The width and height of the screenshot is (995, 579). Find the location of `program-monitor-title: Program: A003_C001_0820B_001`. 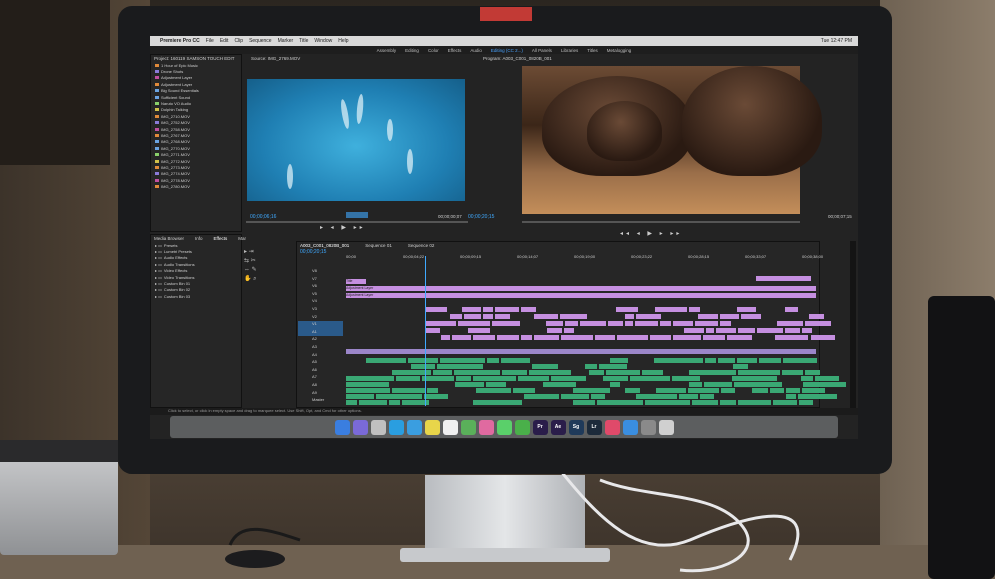

program-monitor-title: Program: A003_C001_0820B_001 is located at coordinates (517, 58).